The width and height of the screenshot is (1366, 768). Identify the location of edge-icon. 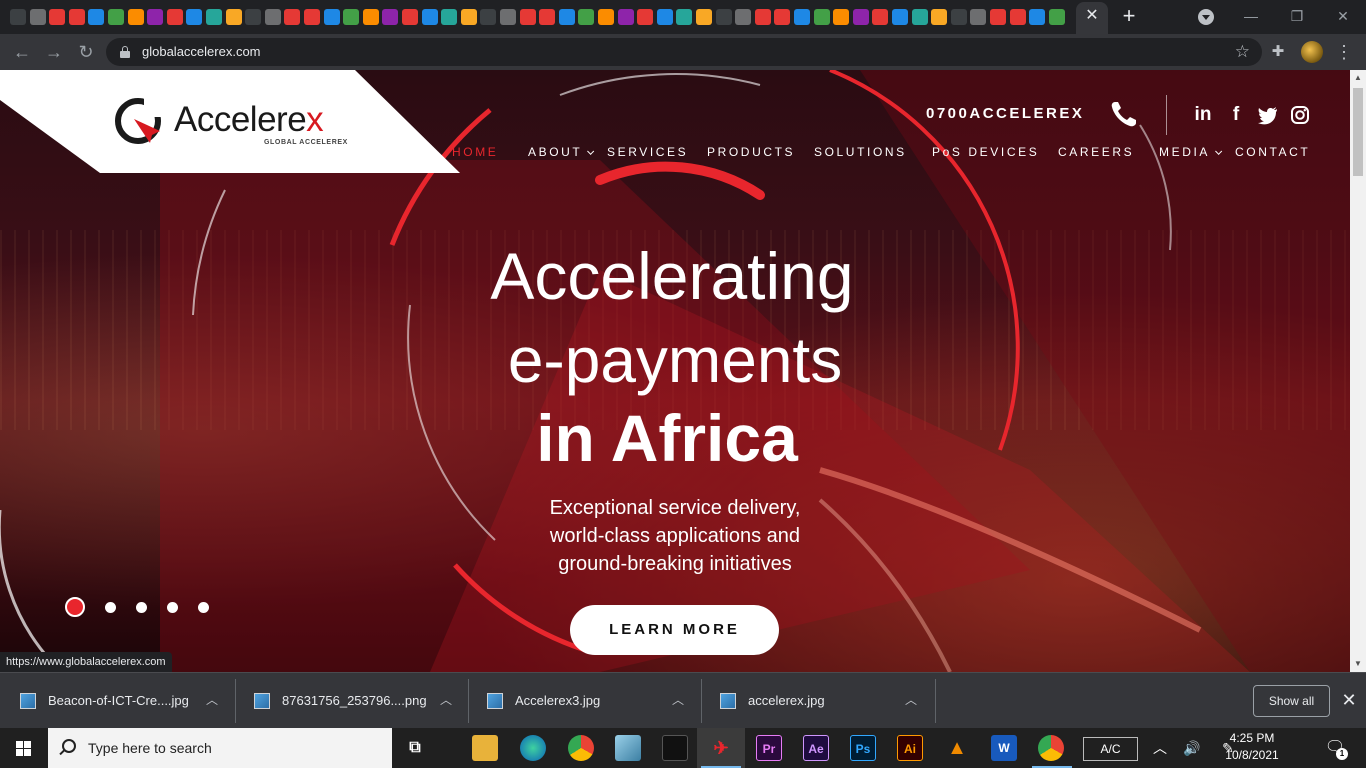
(533, 748).